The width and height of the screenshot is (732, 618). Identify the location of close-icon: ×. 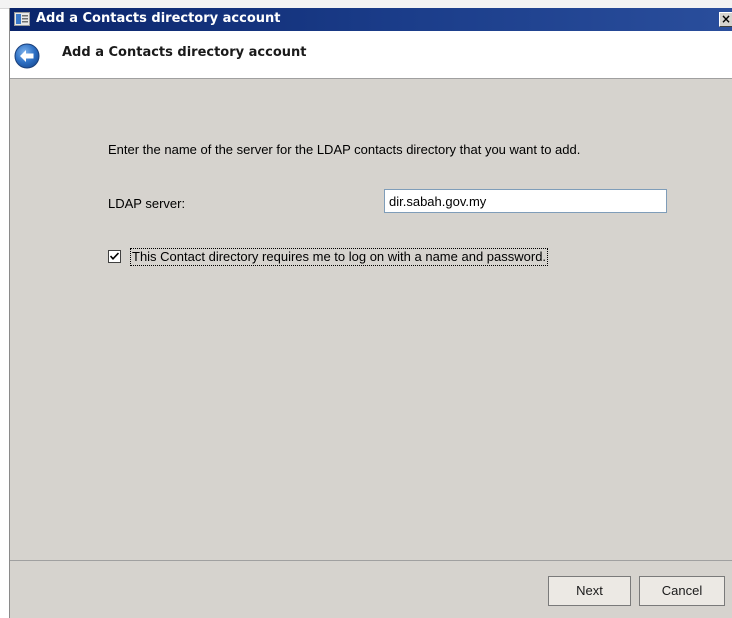
(726, 19).